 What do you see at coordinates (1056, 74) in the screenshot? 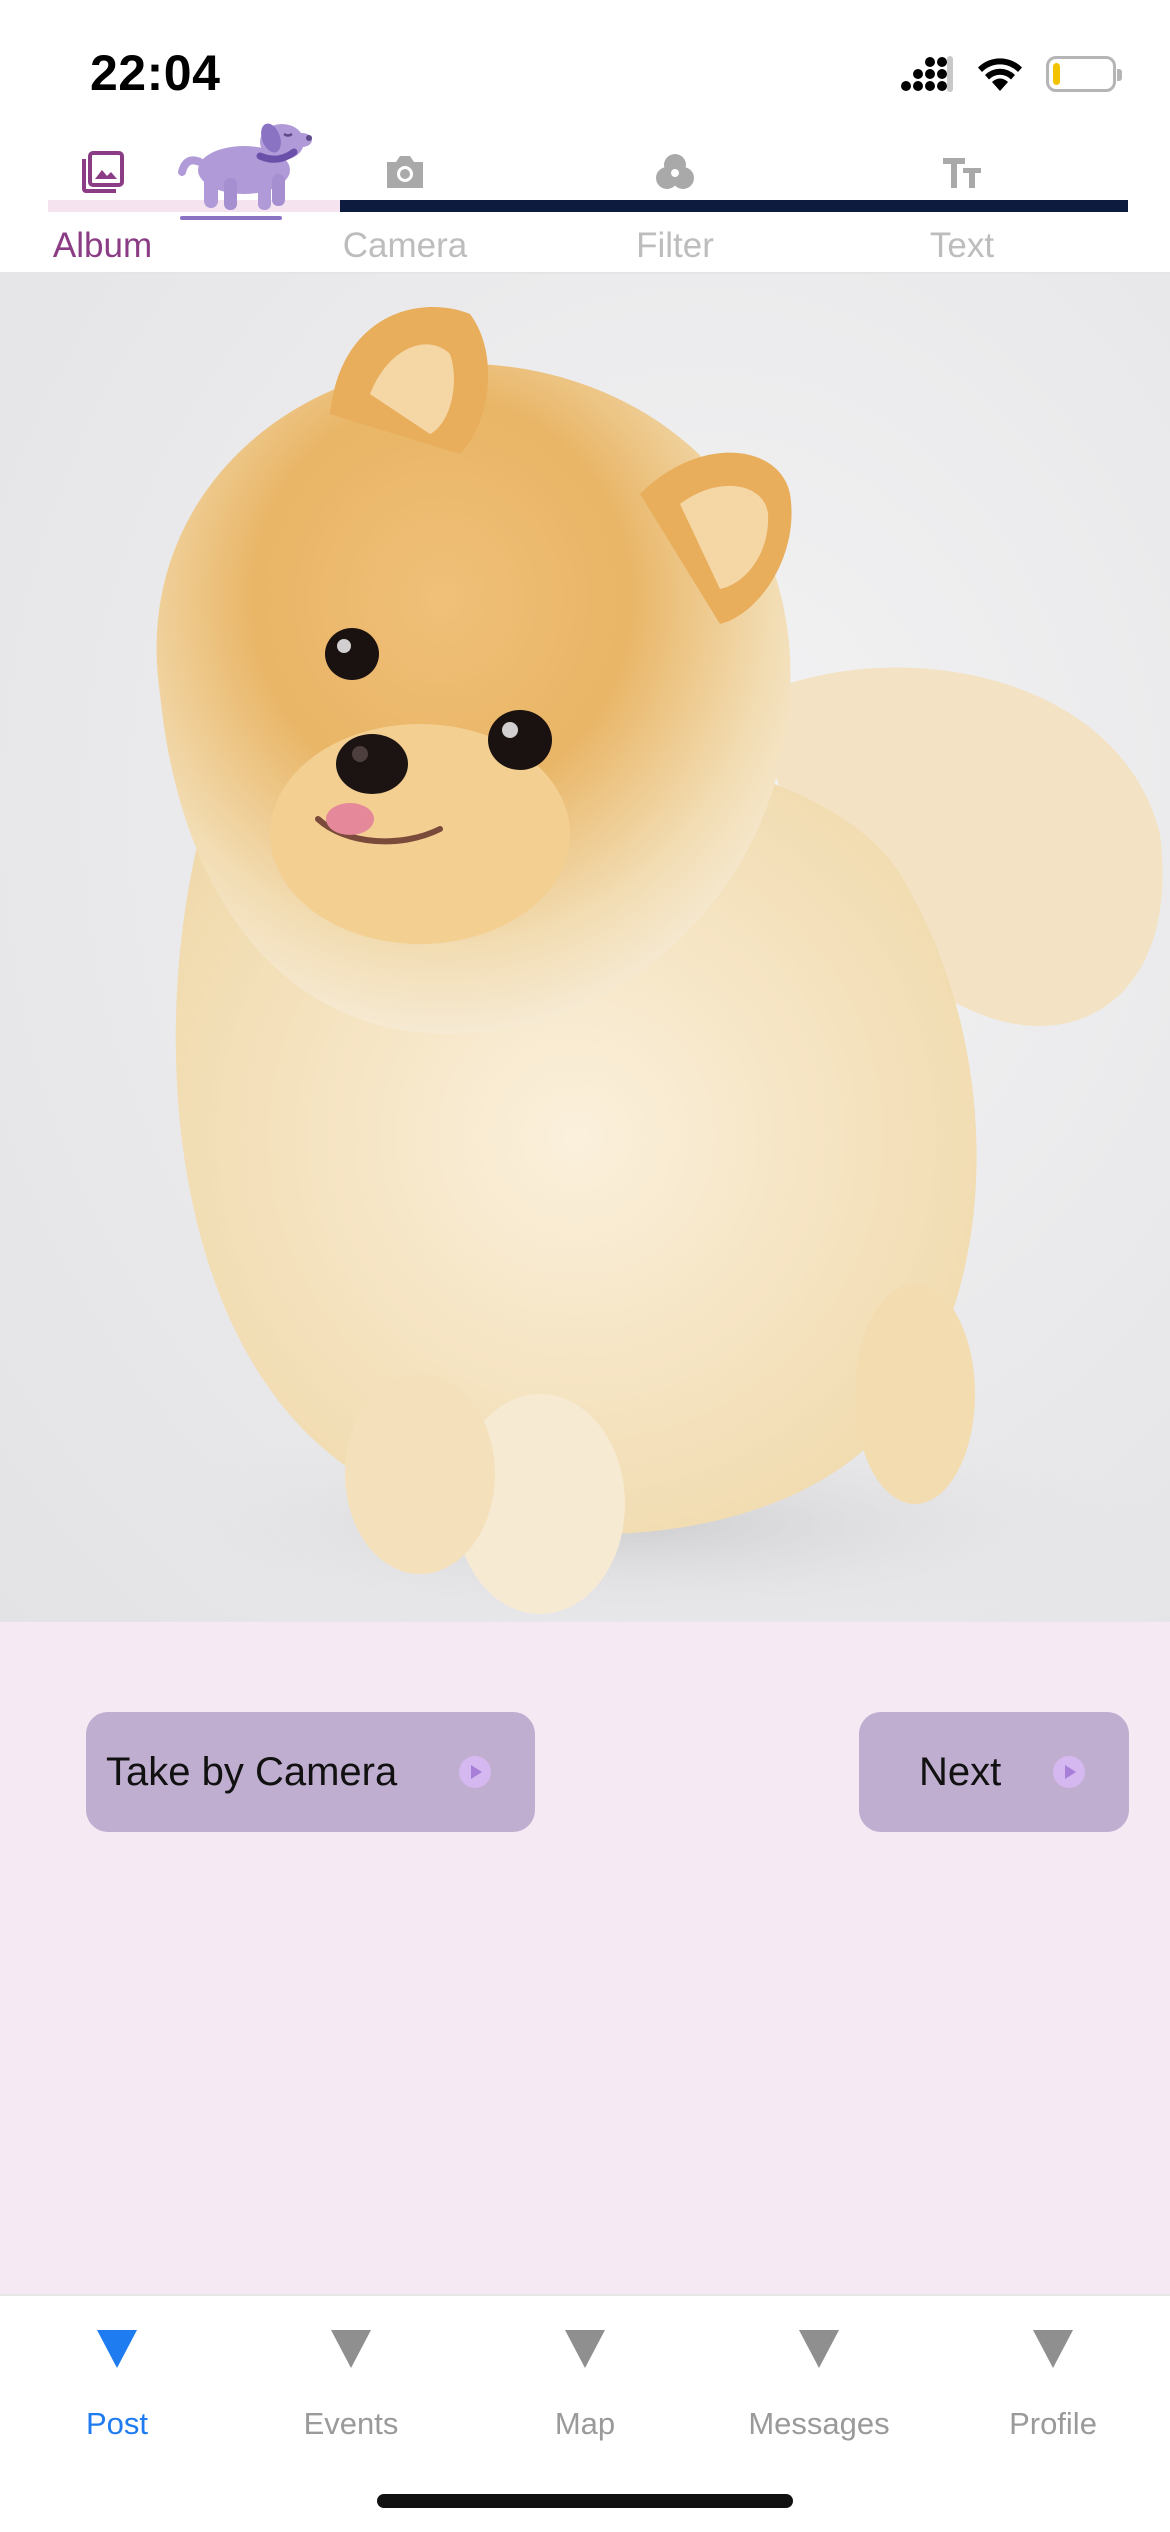
I see `battery-level` at bounding box center [1056, 74].